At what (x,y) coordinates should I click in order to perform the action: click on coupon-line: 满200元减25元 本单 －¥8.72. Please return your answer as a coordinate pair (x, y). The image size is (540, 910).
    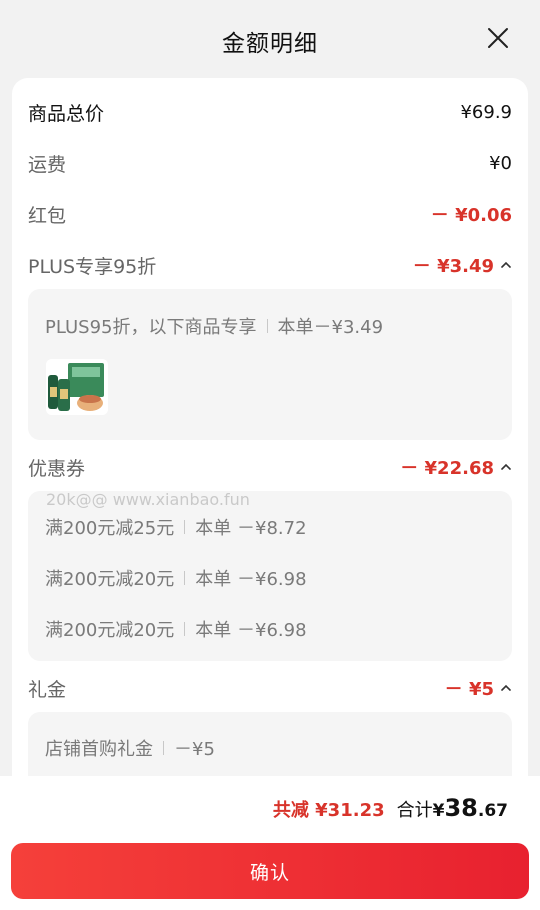
    Looking at the image, I should click on (176, 527).